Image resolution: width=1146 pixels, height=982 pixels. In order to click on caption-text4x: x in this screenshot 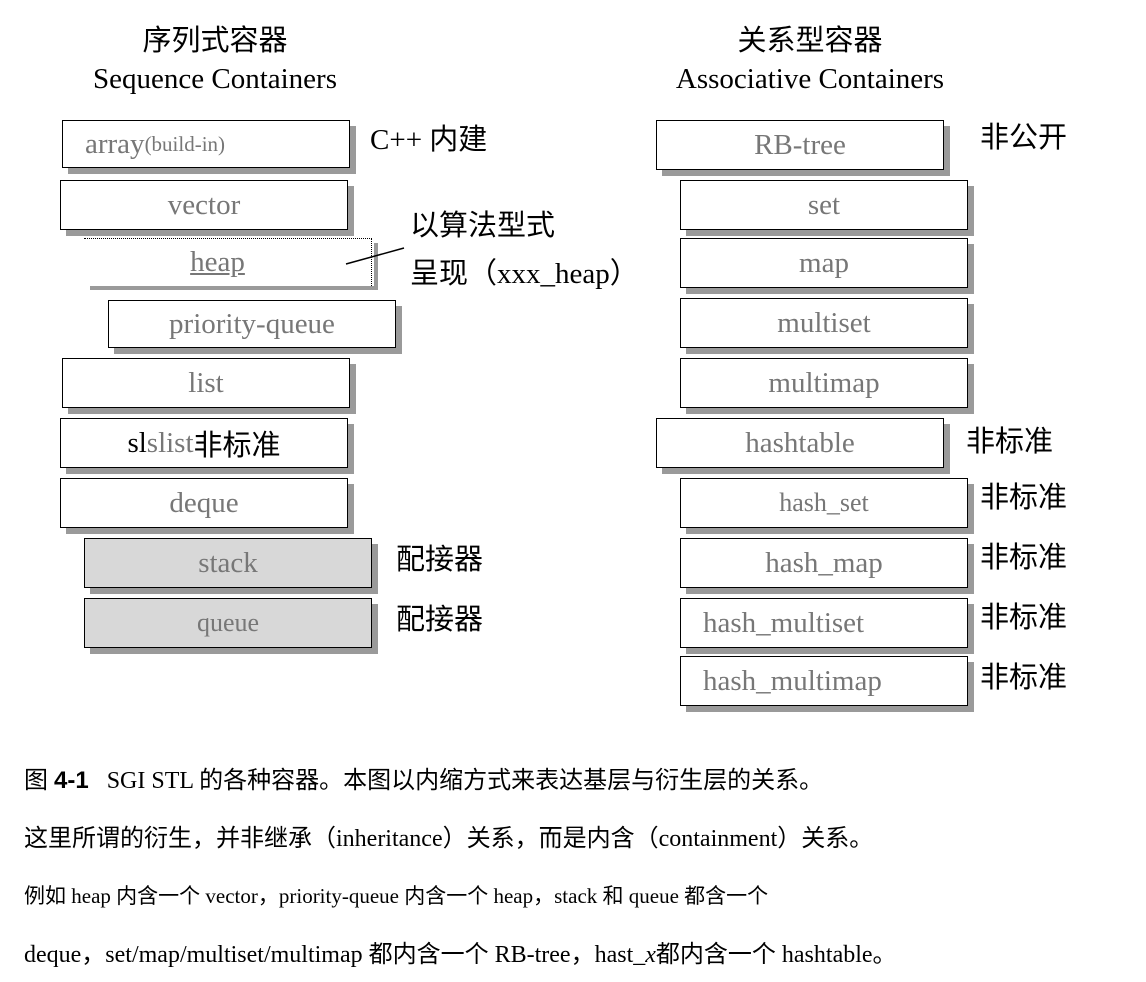, I will do `click(650, 955)`.